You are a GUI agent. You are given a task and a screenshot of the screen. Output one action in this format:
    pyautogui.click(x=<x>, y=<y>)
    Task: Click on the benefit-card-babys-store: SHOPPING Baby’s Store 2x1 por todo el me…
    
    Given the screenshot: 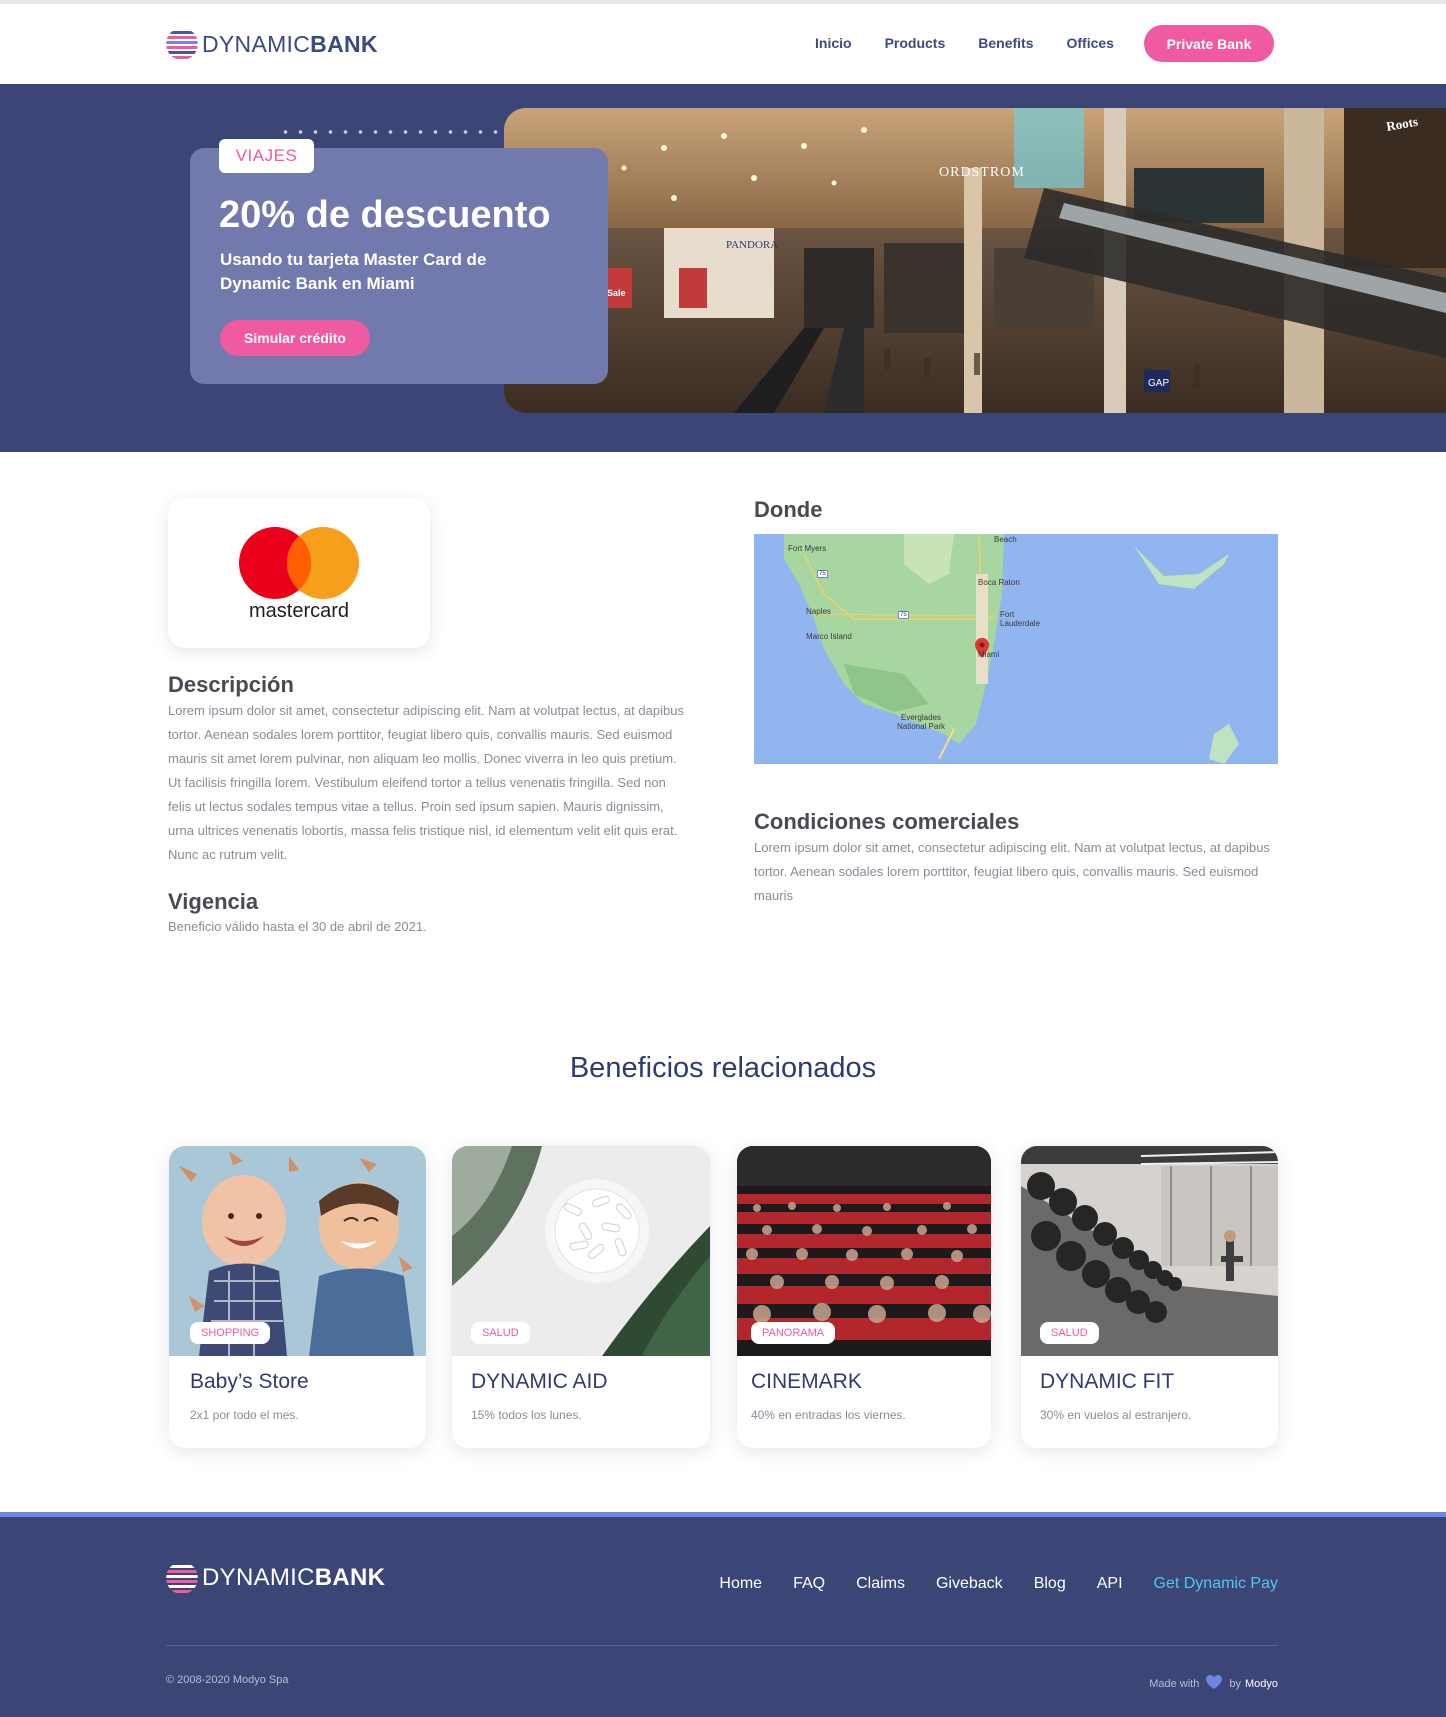 What is the action you would take?
    pyautogui.click(x=297, y=1297)
    